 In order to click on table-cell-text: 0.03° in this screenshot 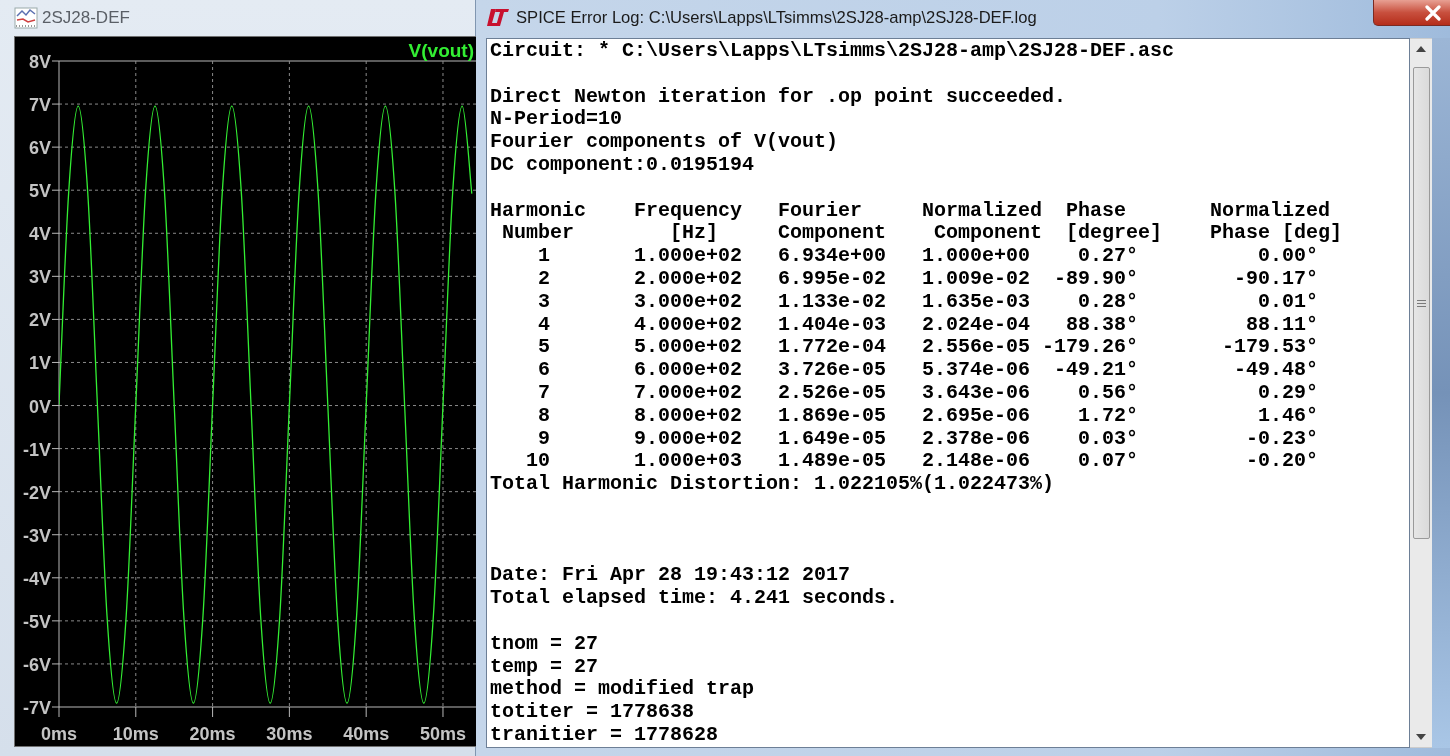, I will do `click(1109, 439)`.